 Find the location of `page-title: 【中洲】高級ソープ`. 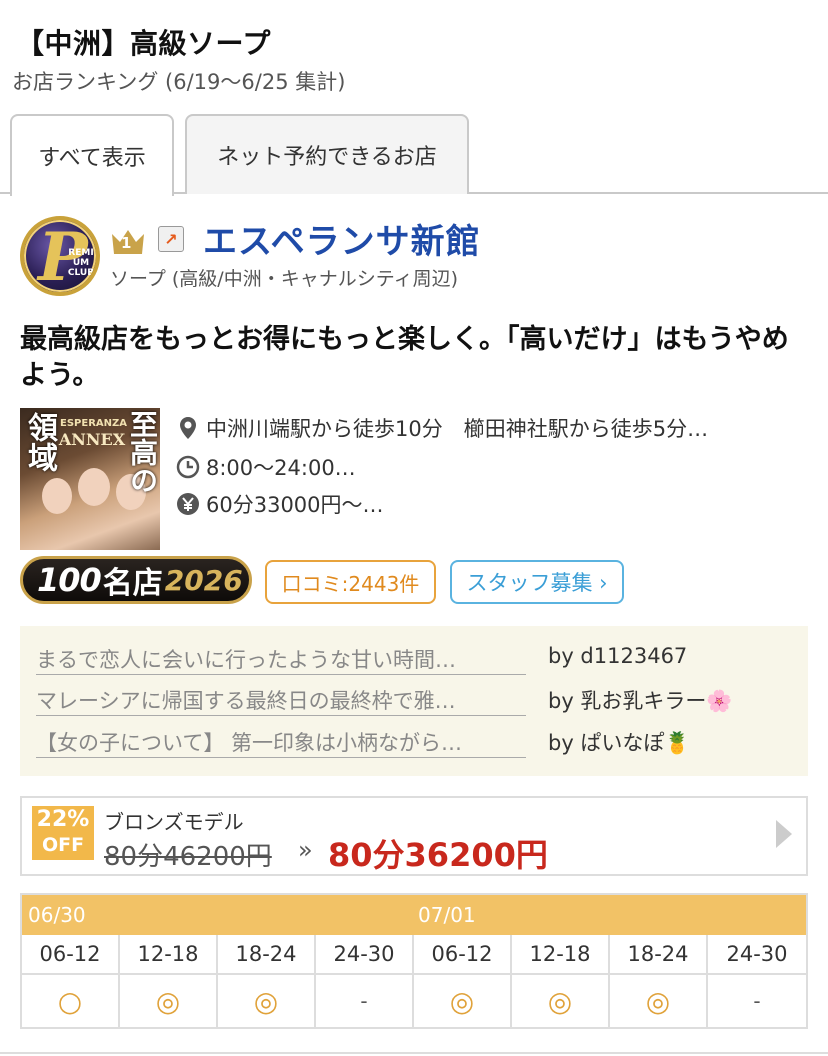

page-title: 【中洲】高級ソープ is located at coordinates (143, 43).